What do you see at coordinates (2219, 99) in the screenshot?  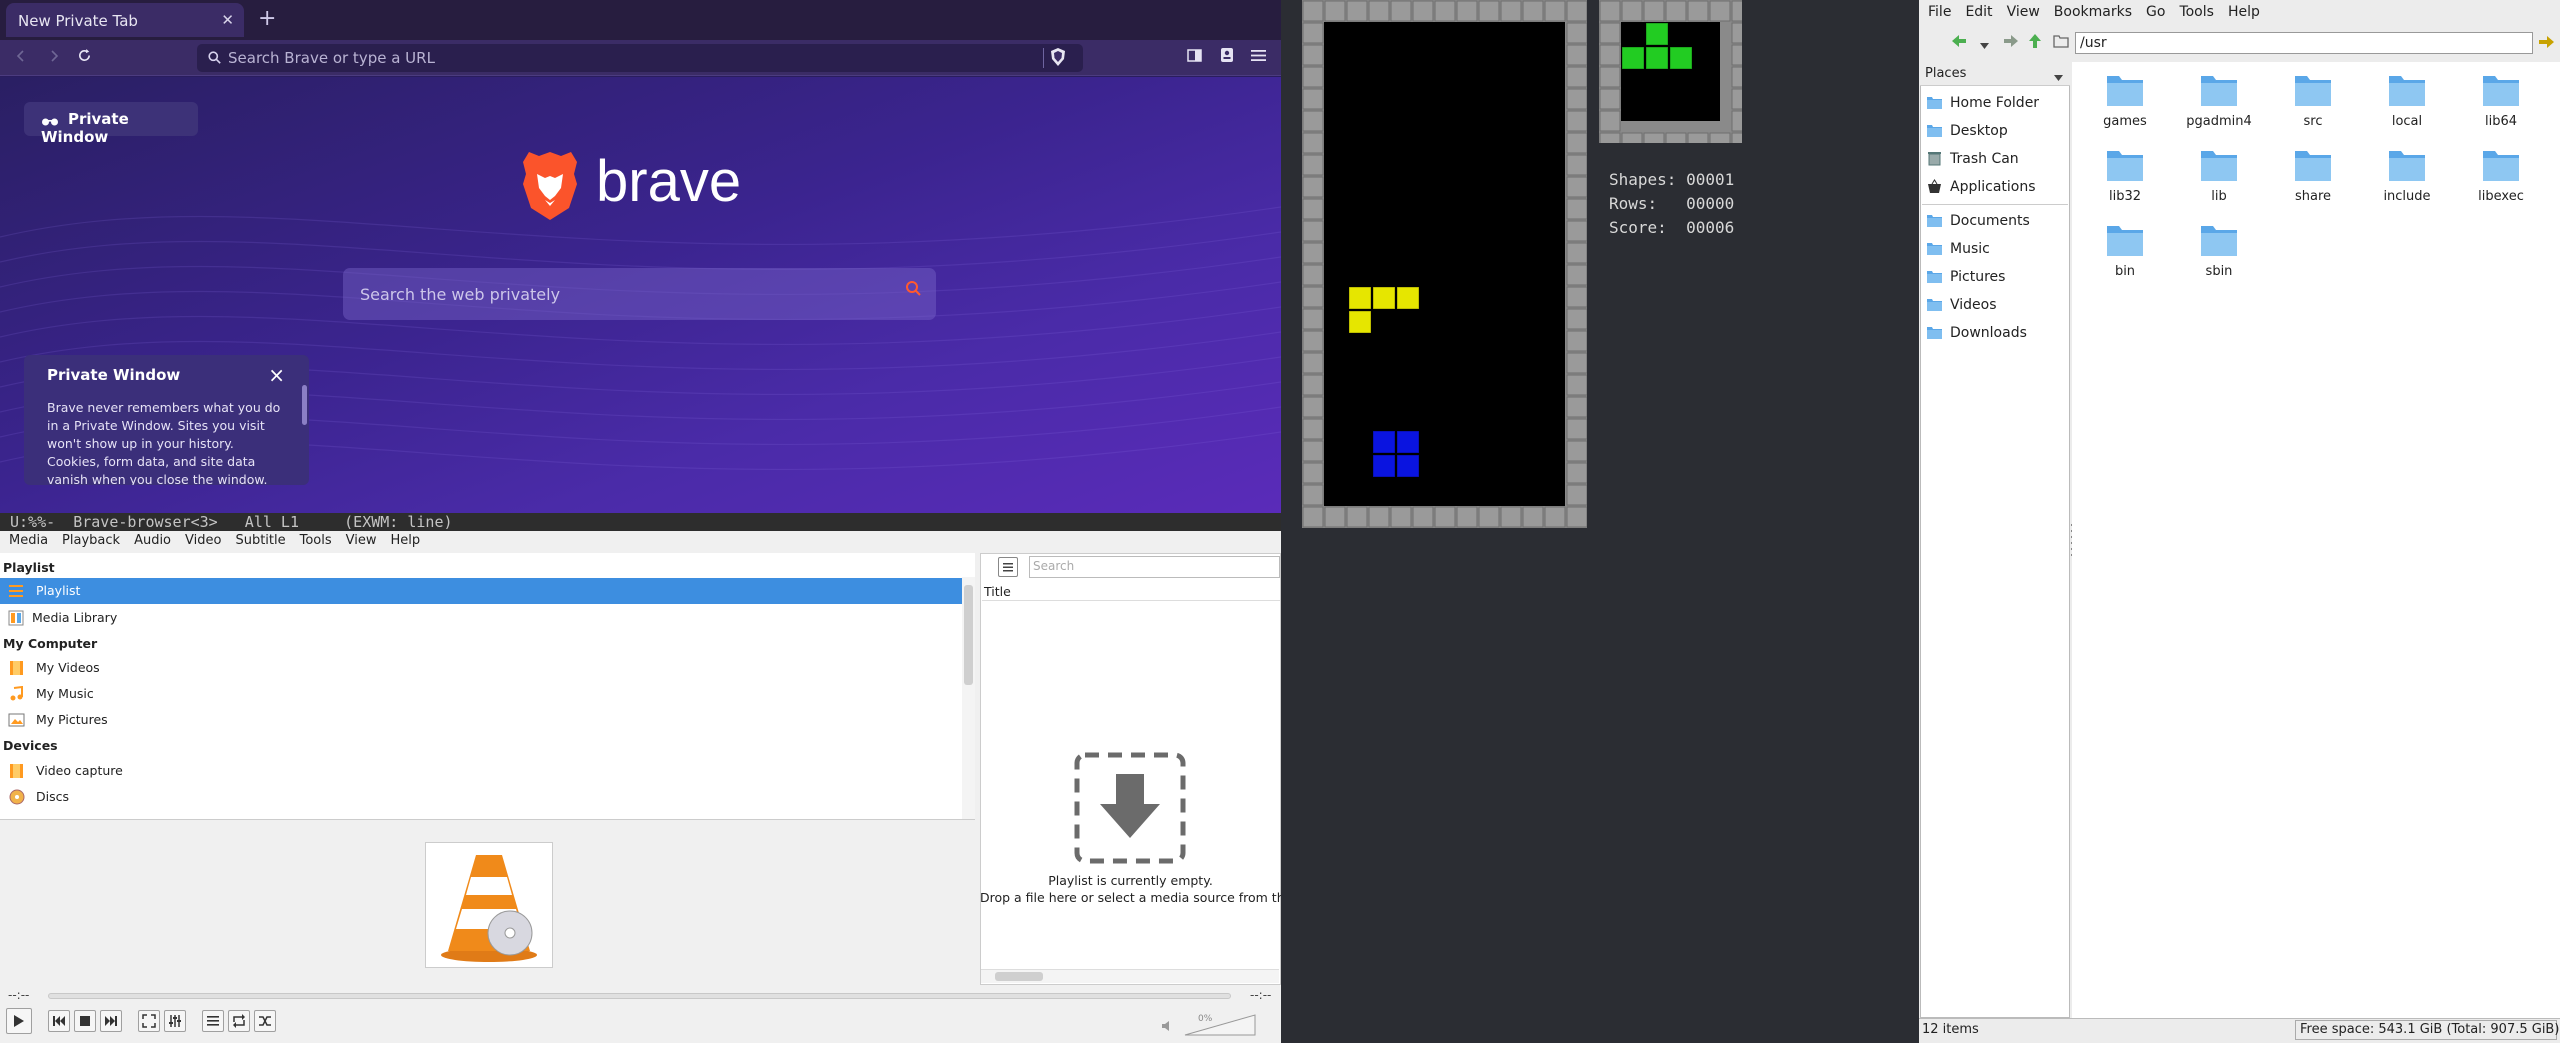 I see `file-item-pgadmin4: pgadmin4` at bounding box center [2219, 99].